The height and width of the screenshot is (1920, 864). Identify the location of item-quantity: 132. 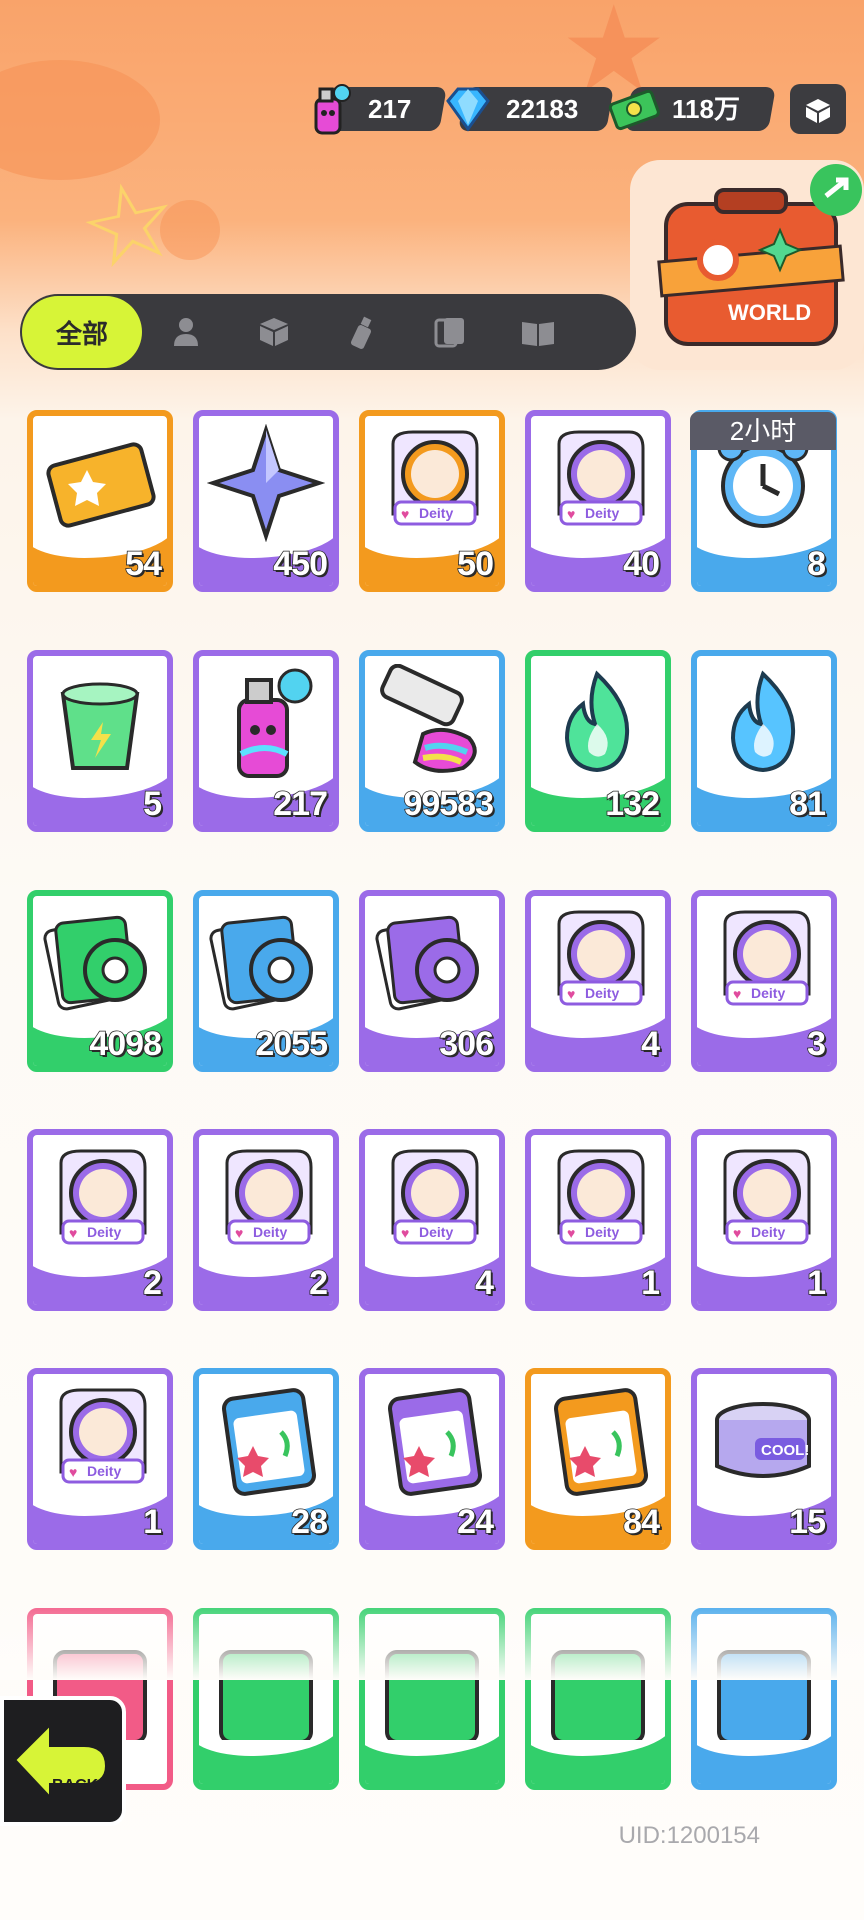
(632, 804).